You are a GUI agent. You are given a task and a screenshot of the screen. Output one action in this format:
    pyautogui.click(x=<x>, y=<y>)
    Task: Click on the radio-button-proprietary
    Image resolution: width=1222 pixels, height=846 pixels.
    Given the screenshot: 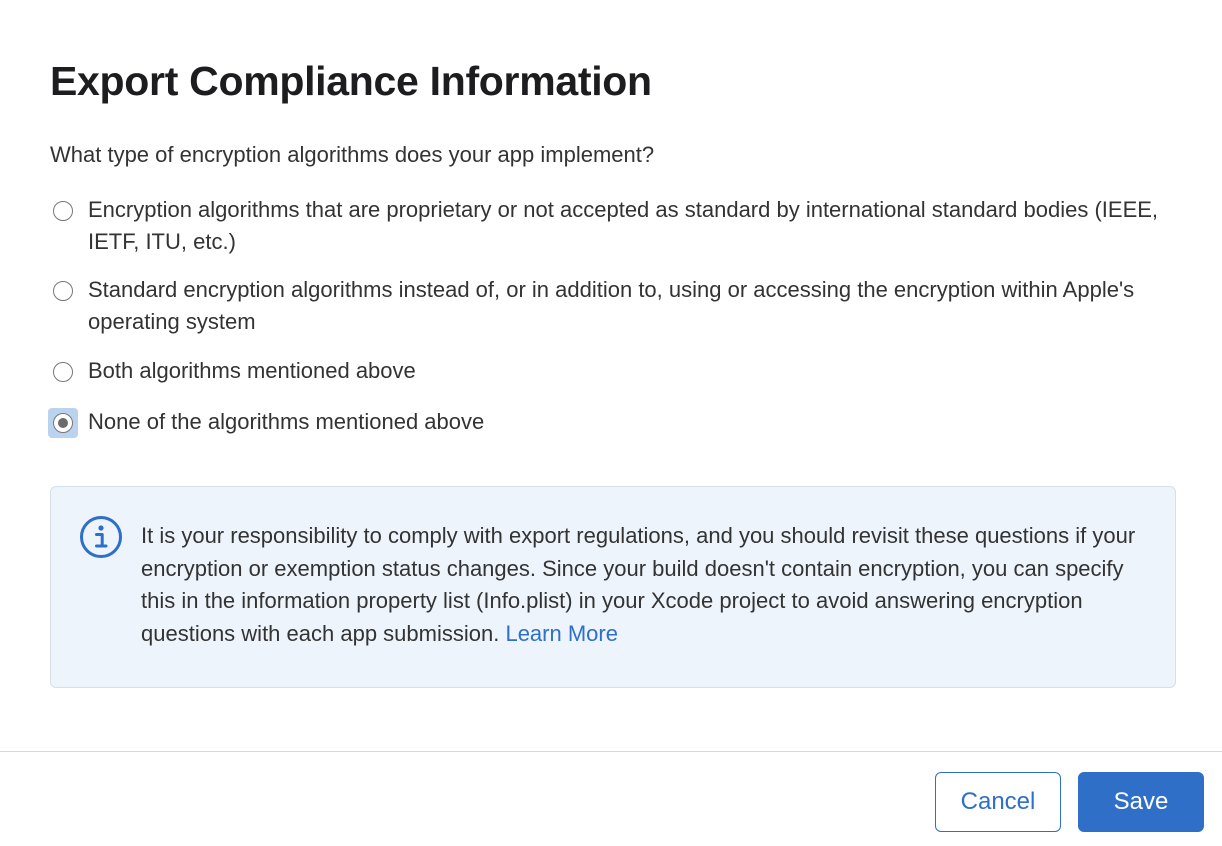 What is the action you would take?
    pyautogui.click(x=63, y=211)
    